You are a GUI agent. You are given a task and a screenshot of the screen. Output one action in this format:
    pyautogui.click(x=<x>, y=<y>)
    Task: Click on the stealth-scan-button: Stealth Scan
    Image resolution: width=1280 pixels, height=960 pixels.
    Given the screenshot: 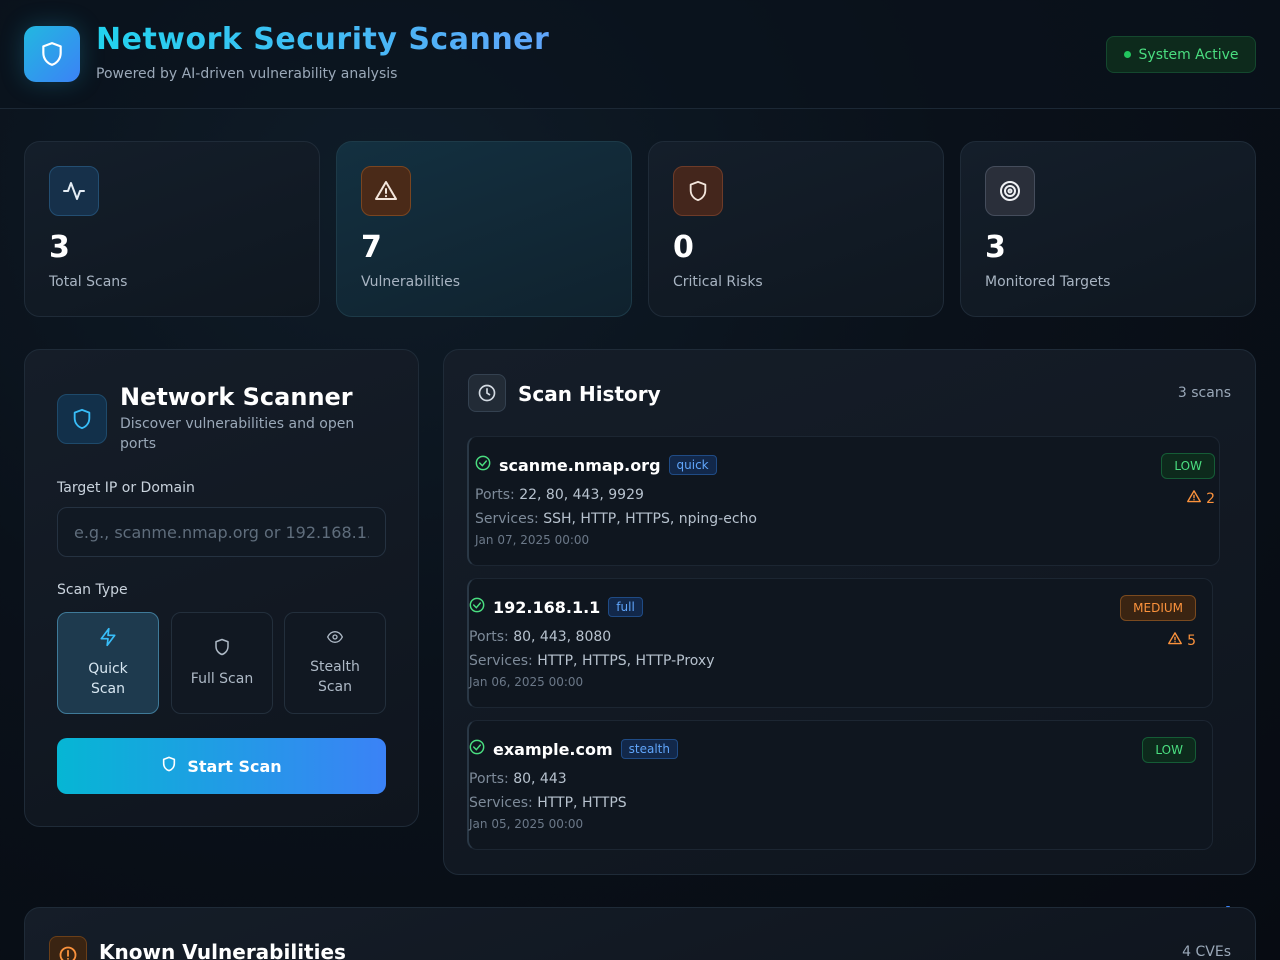 What is the action you would take?
    pyautogui.click(x=335, y=663)
    